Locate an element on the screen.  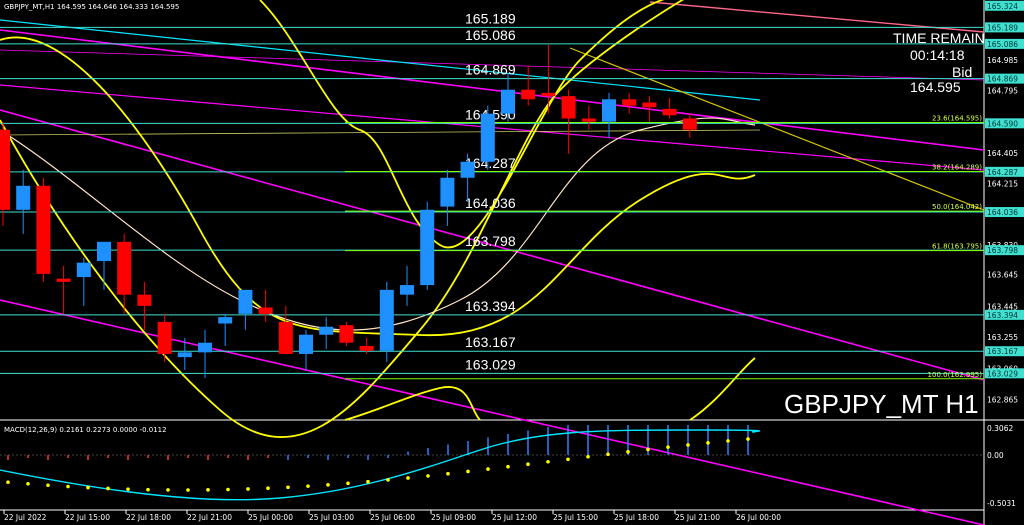
price-tick: 164.795 is located at coordinates (1002, 90).